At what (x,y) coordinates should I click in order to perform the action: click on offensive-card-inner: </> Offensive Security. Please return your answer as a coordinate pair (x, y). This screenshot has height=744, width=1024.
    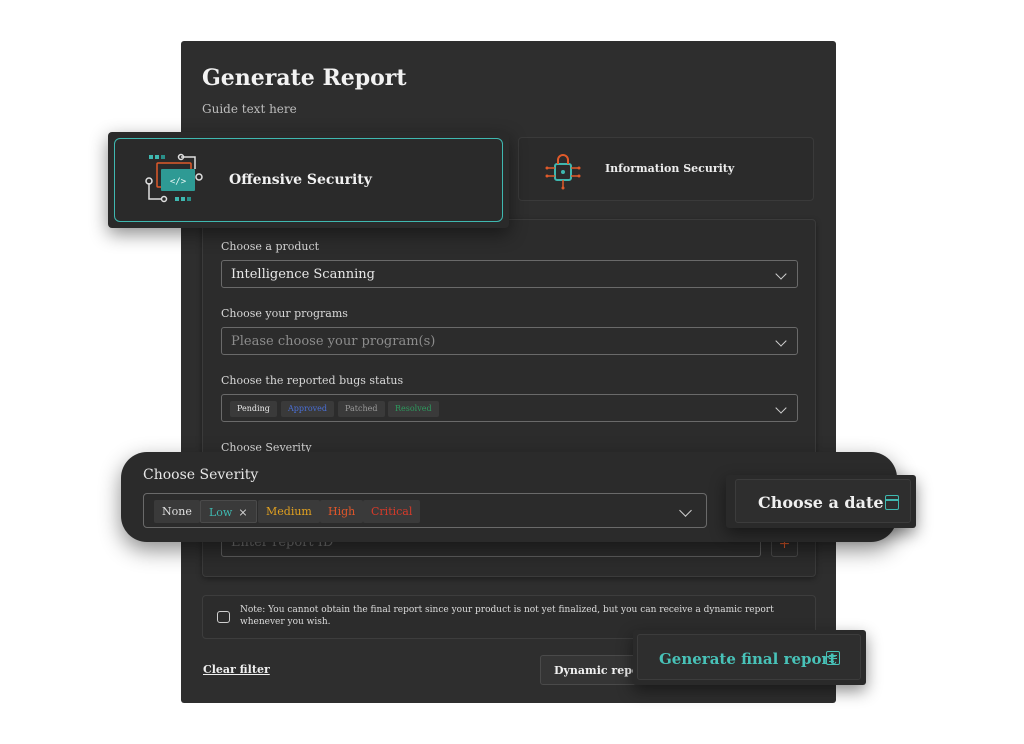
    Looking at the image, I should click on (308, 180).